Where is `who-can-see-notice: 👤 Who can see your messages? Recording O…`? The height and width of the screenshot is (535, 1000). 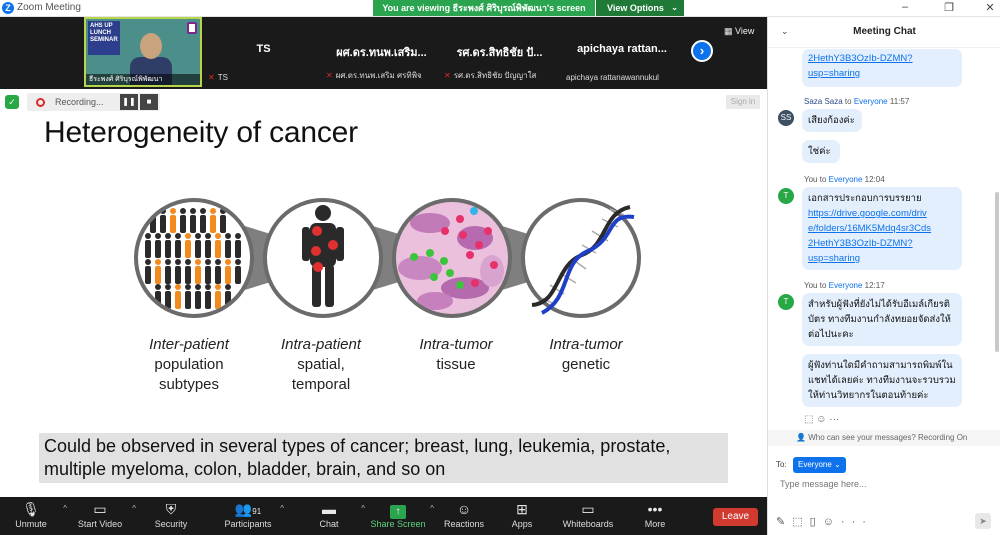 who-can-see-notice: 👤 Who can see your messages? Recording O… is located at coordinates (884, 438).